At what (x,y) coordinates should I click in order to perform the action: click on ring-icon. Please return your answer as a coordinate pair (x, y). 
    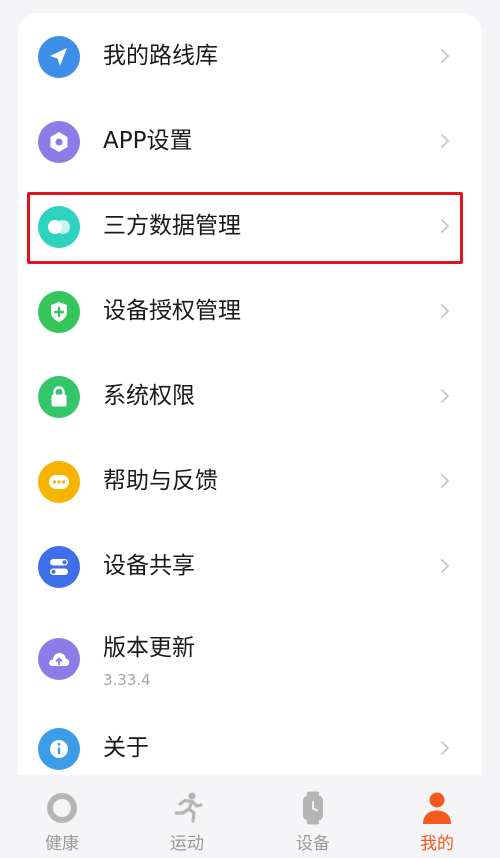
    Looking at the image, I should click on (62, 808).